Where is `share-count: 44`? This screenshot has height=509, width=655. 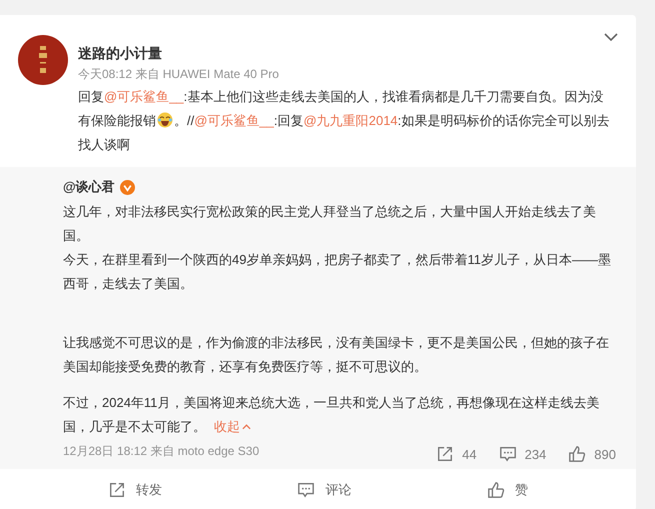 share-count: 44 is located at coordinates (456, 454).